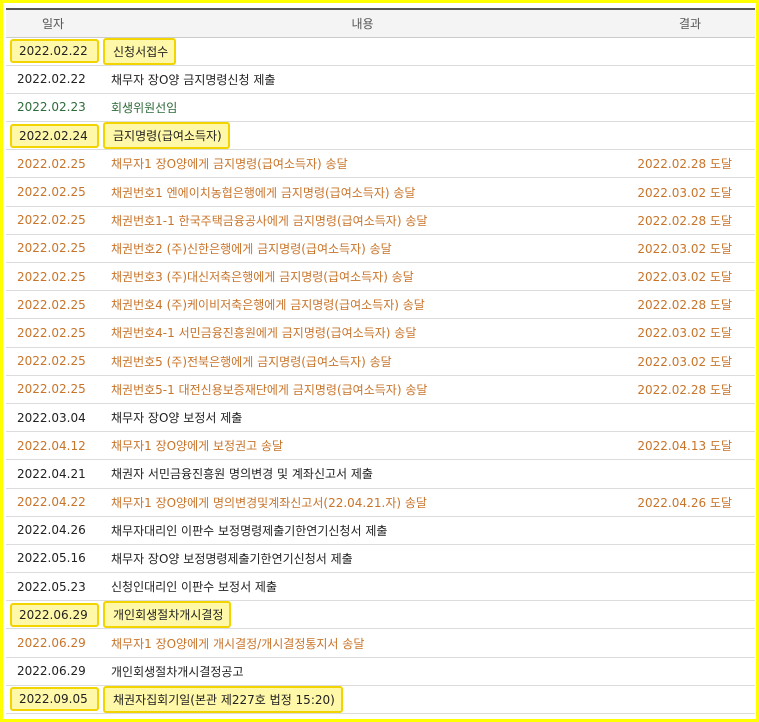 This screenshot has height=722, width=759. I want to click on row-date-highlighted: 2022.02.22, so click(54, 51).